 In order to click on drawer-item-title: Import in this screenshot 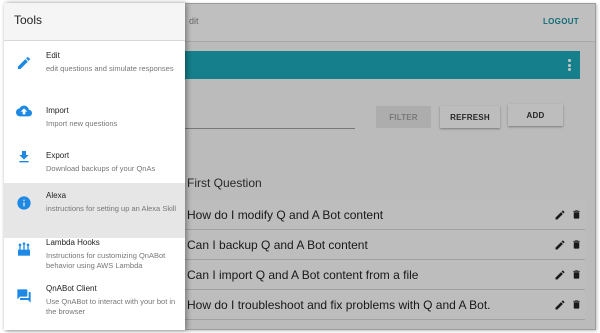, I will do `click(57, 110)`.